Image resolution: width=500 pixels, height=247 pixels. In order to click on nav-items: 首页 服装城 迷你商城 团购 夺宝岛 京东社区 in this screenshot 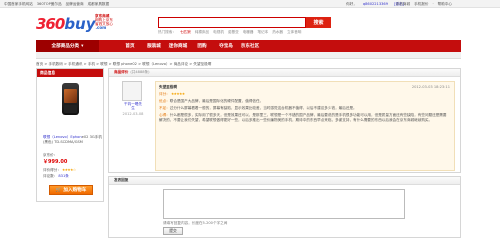, I will do `click(190, 46)`.